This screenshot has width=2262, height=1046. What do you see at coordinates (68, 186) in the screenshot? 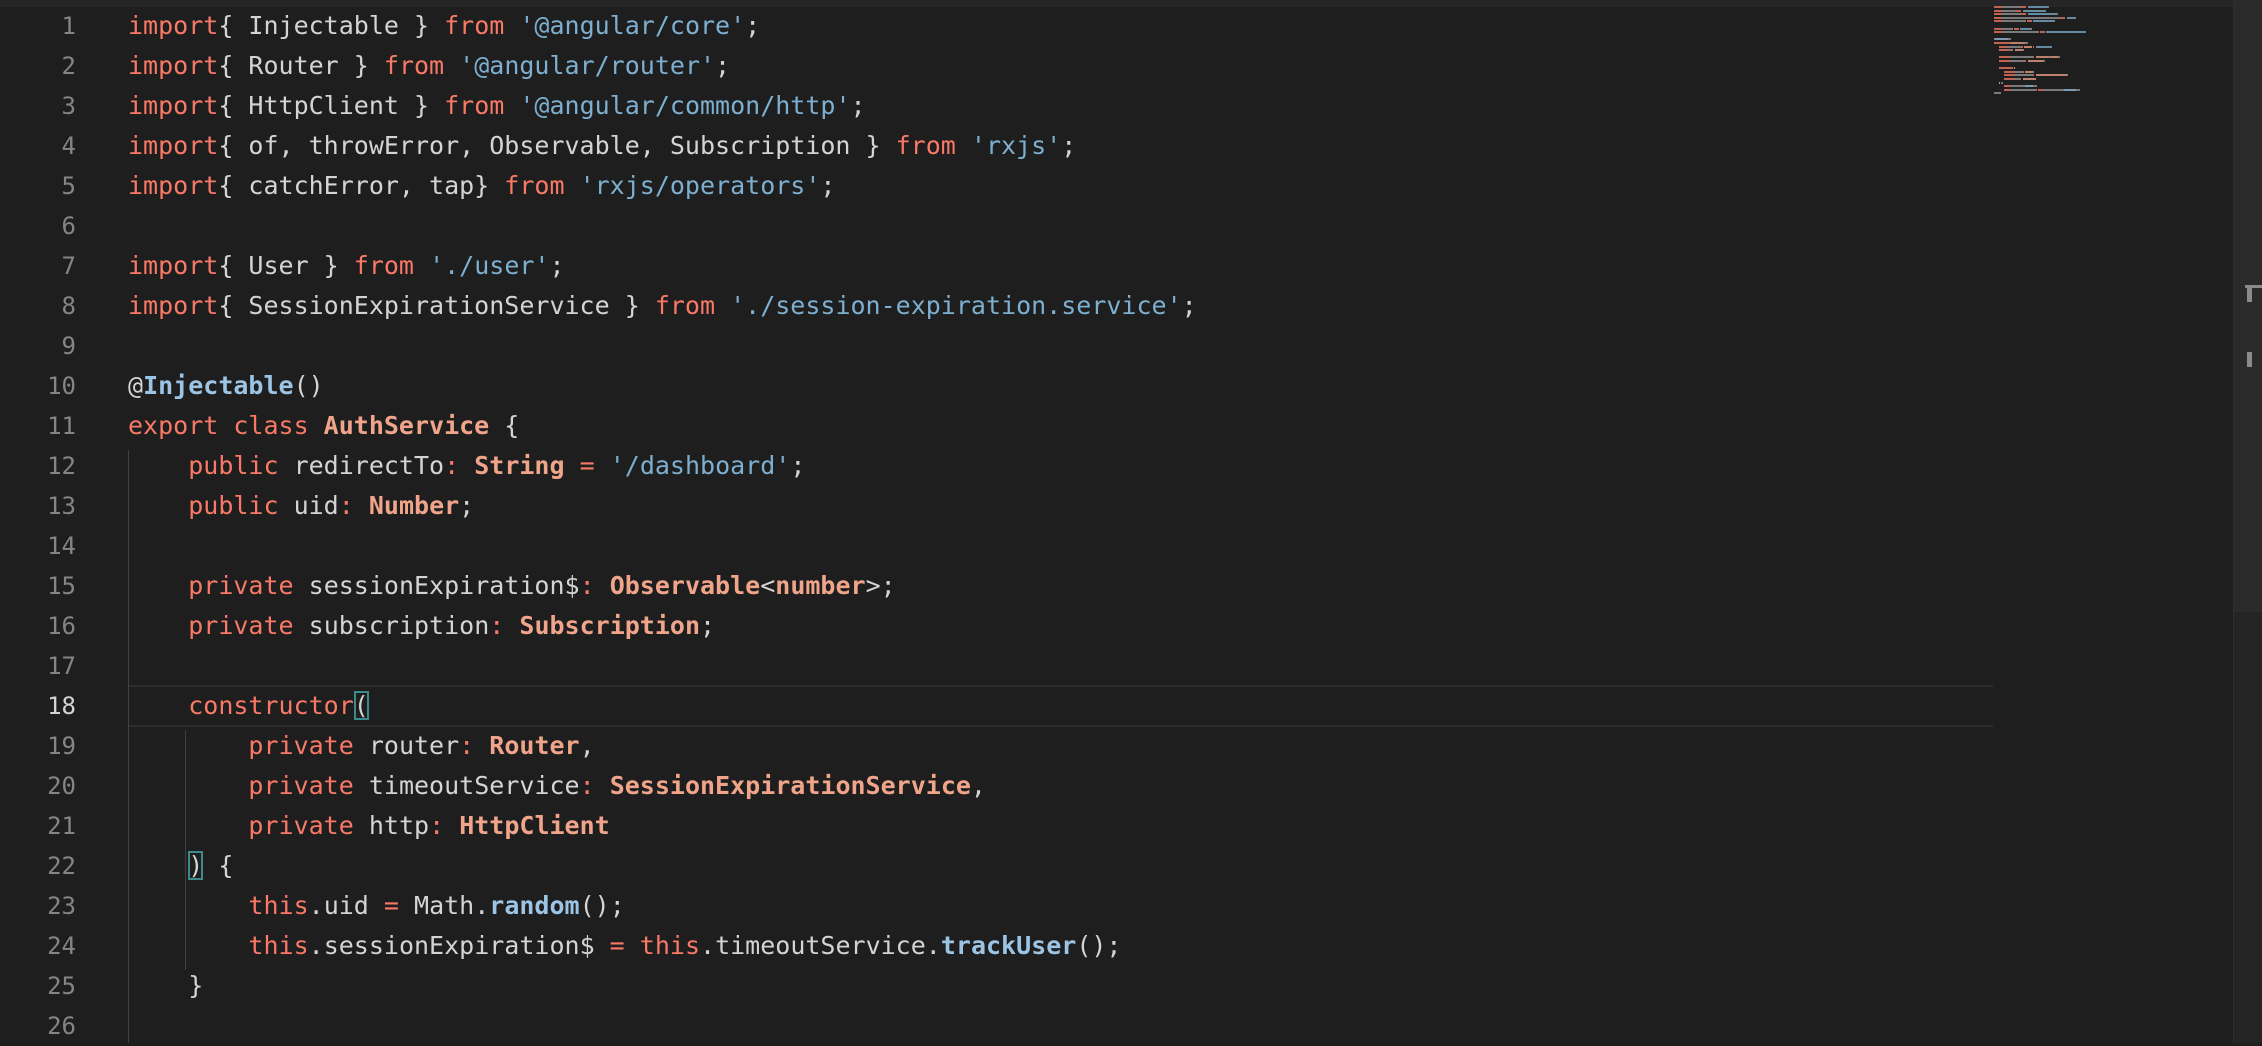
I see `line-number: 5` at bounding box center [68, 186].